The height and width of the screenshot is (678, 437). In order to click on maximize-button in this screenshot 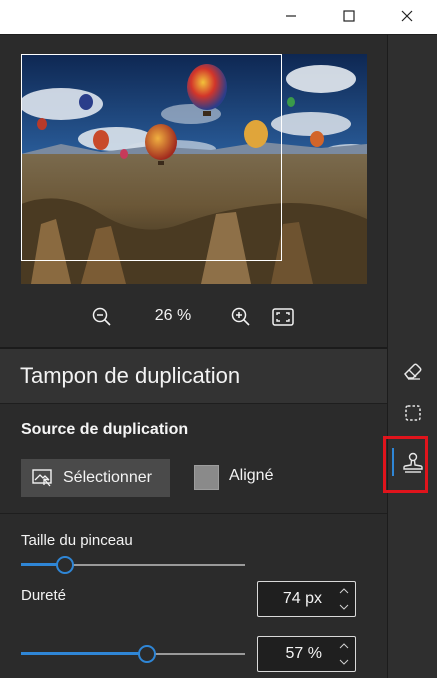, I will do `click(349, 16)`.